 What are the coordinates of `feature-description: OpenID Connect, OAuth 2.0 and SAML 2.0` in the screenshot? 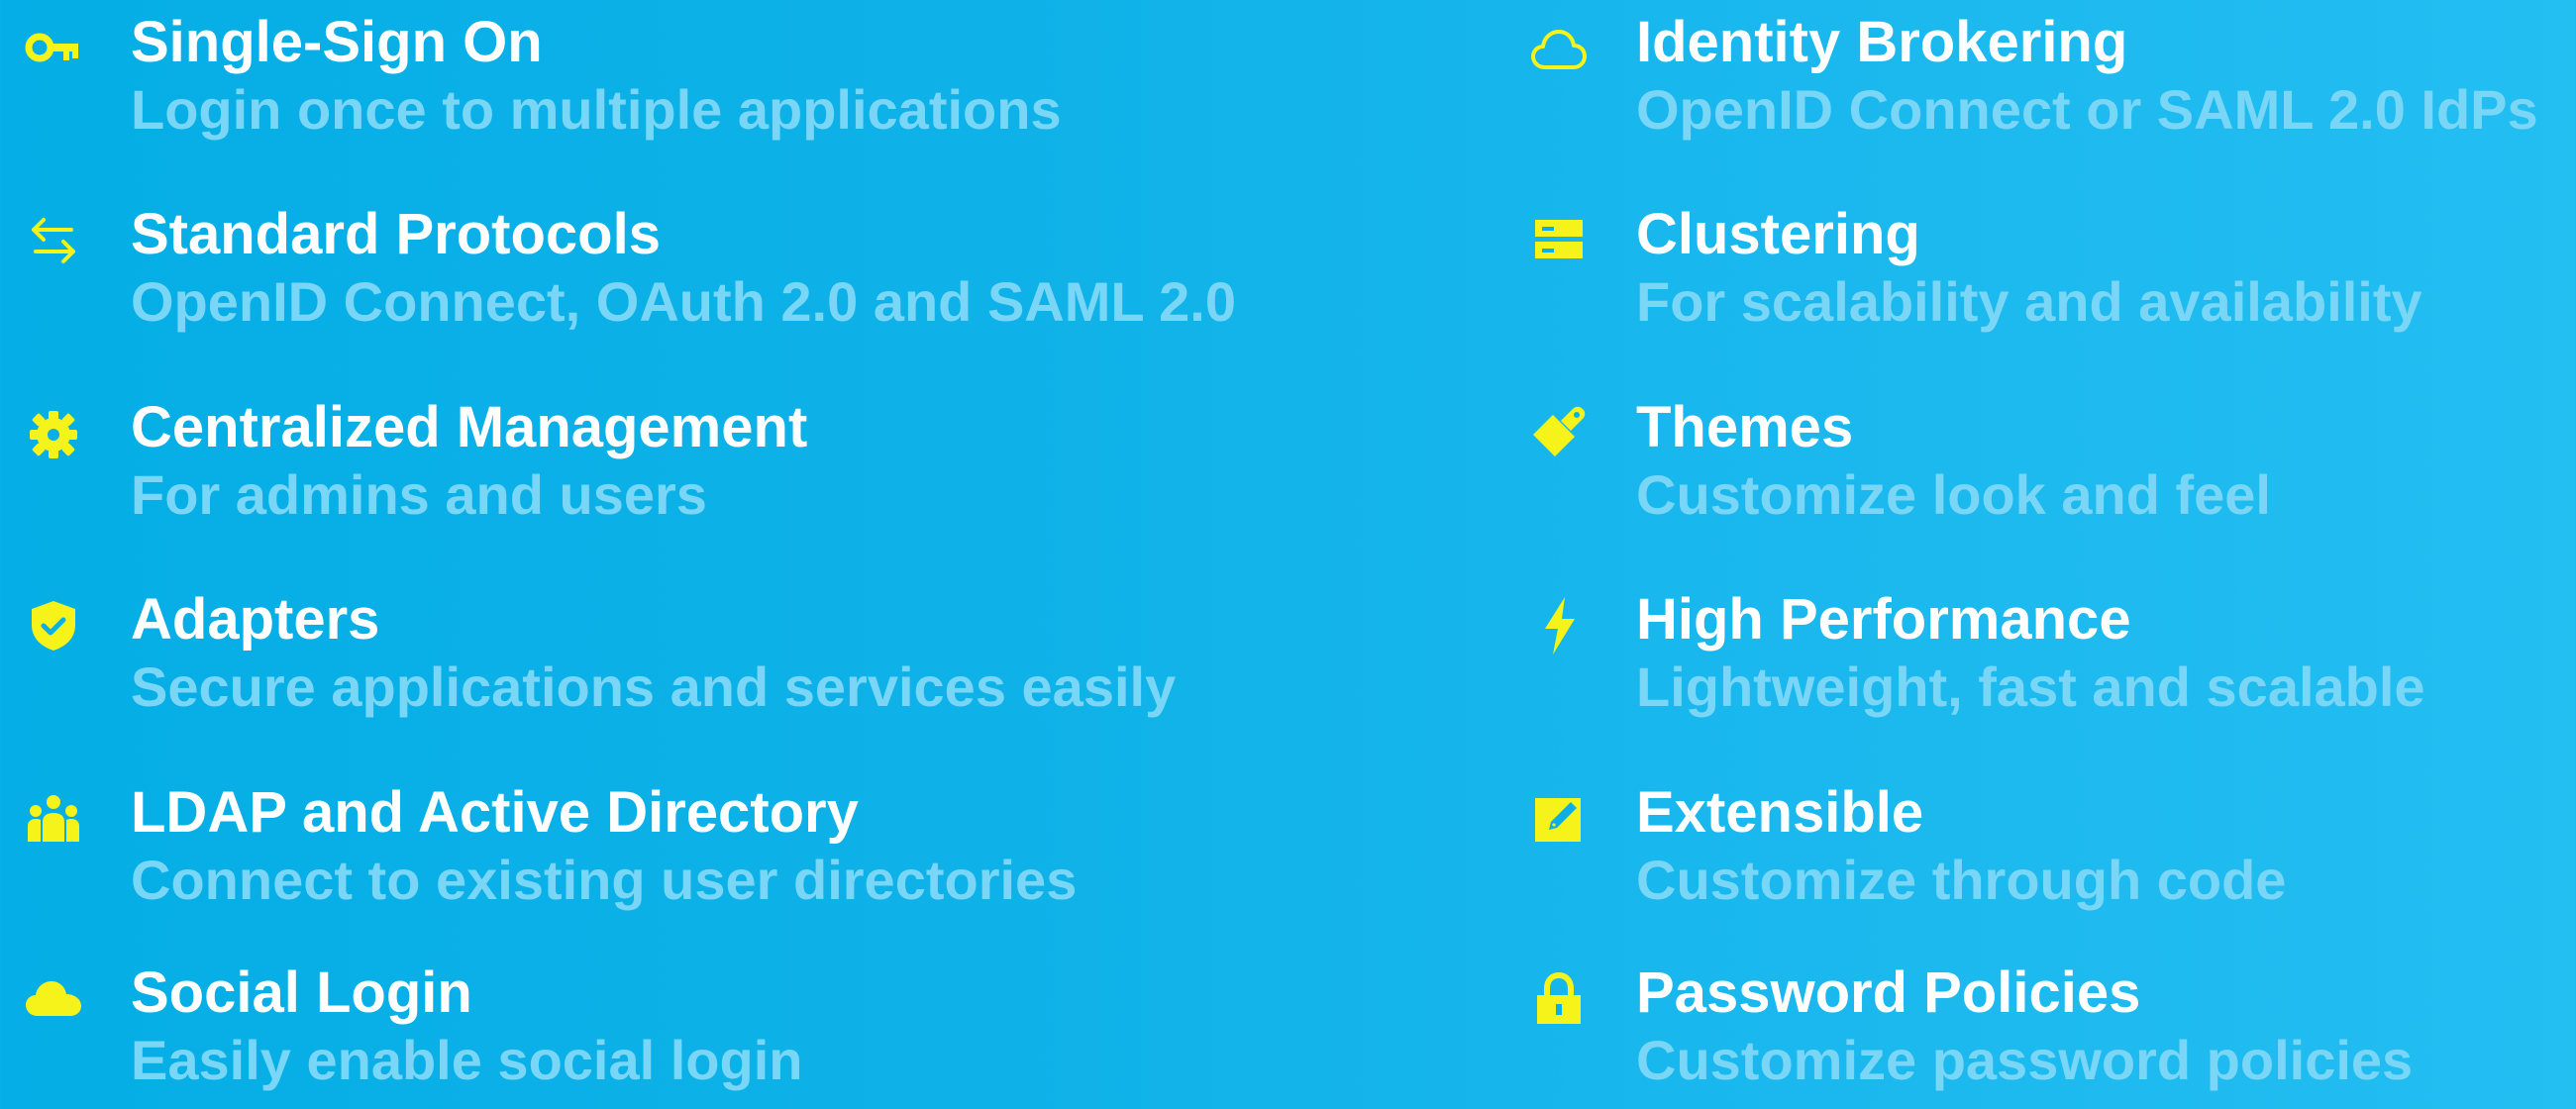 It's located at (683, 301).